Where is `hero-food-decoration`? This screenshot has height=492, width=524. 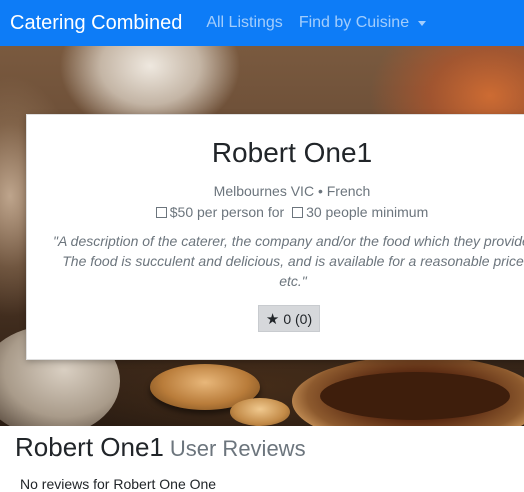
hero-food-decoration is located at coordinates (415, 396).